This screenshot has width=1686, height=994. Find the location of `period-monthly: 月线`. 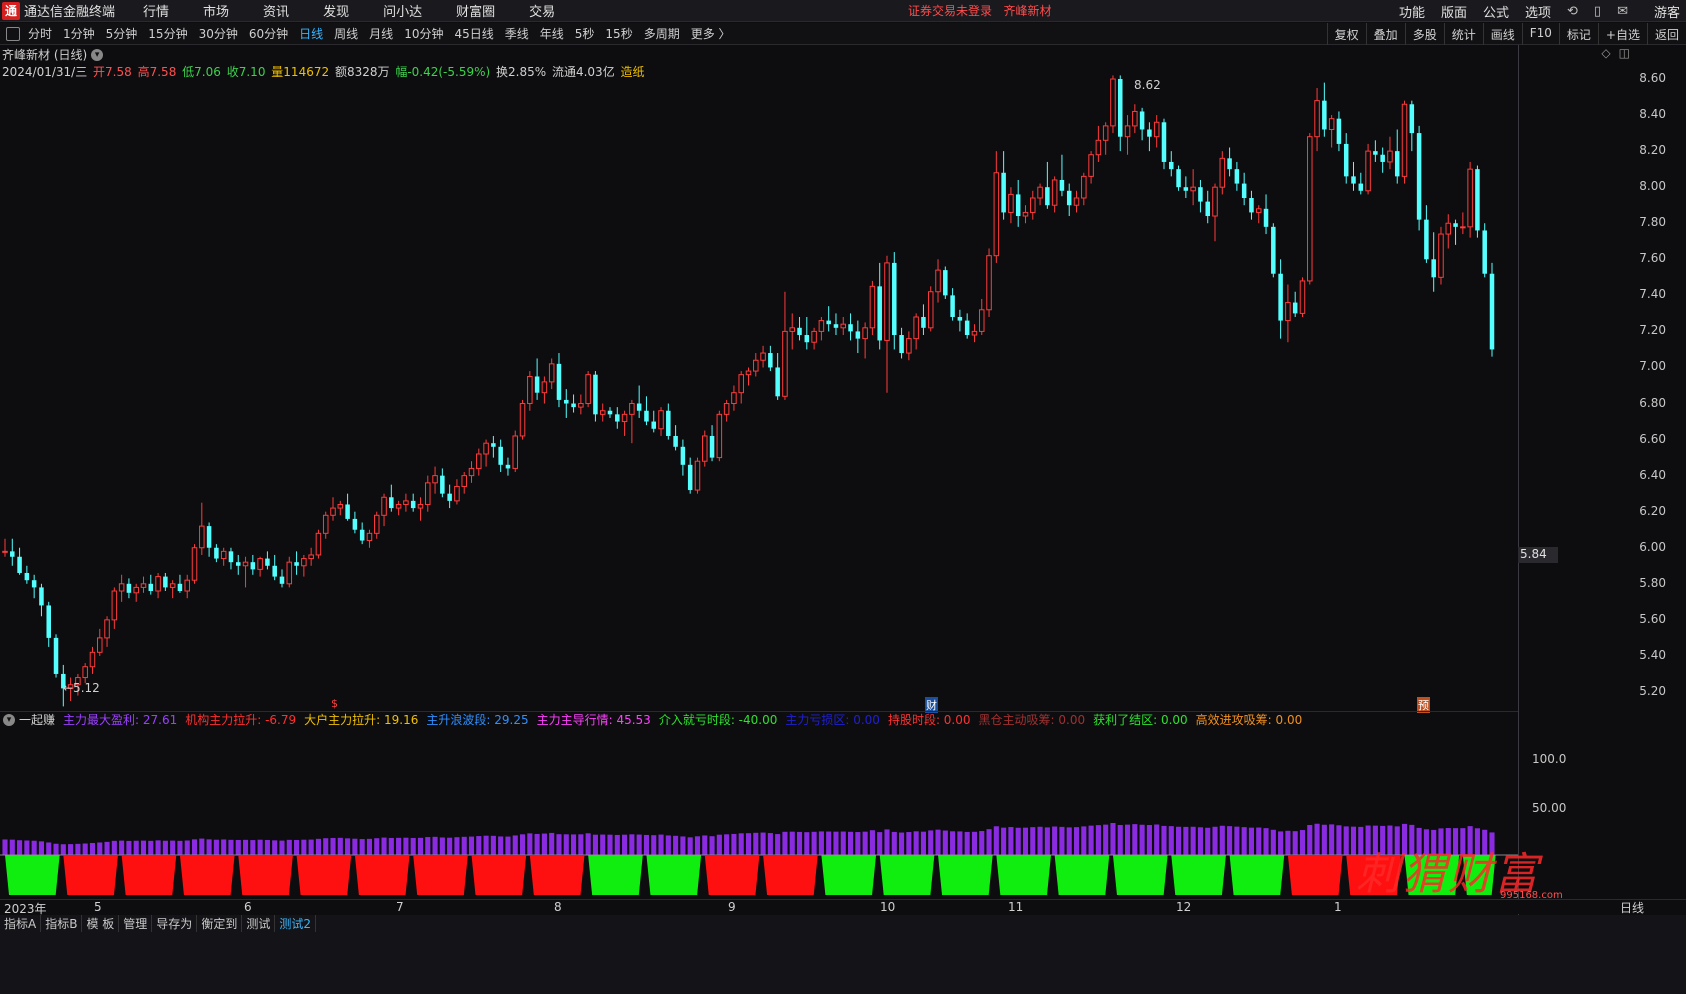

period-monthly: 月线 is located at coordinates (381, 33).